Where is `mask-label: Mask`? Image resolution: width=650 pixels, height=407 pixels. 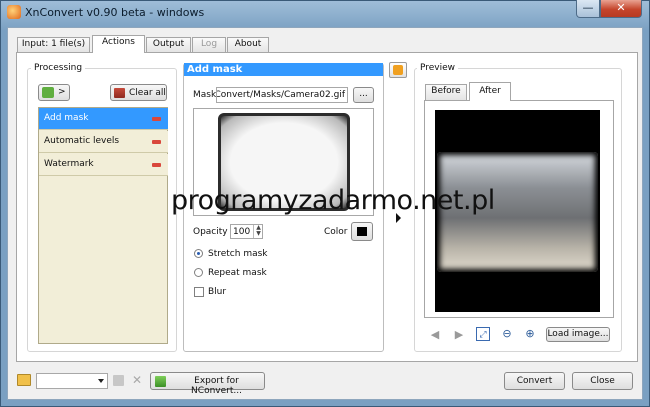
mask-label: Mask is located at coordinates (205, 95).